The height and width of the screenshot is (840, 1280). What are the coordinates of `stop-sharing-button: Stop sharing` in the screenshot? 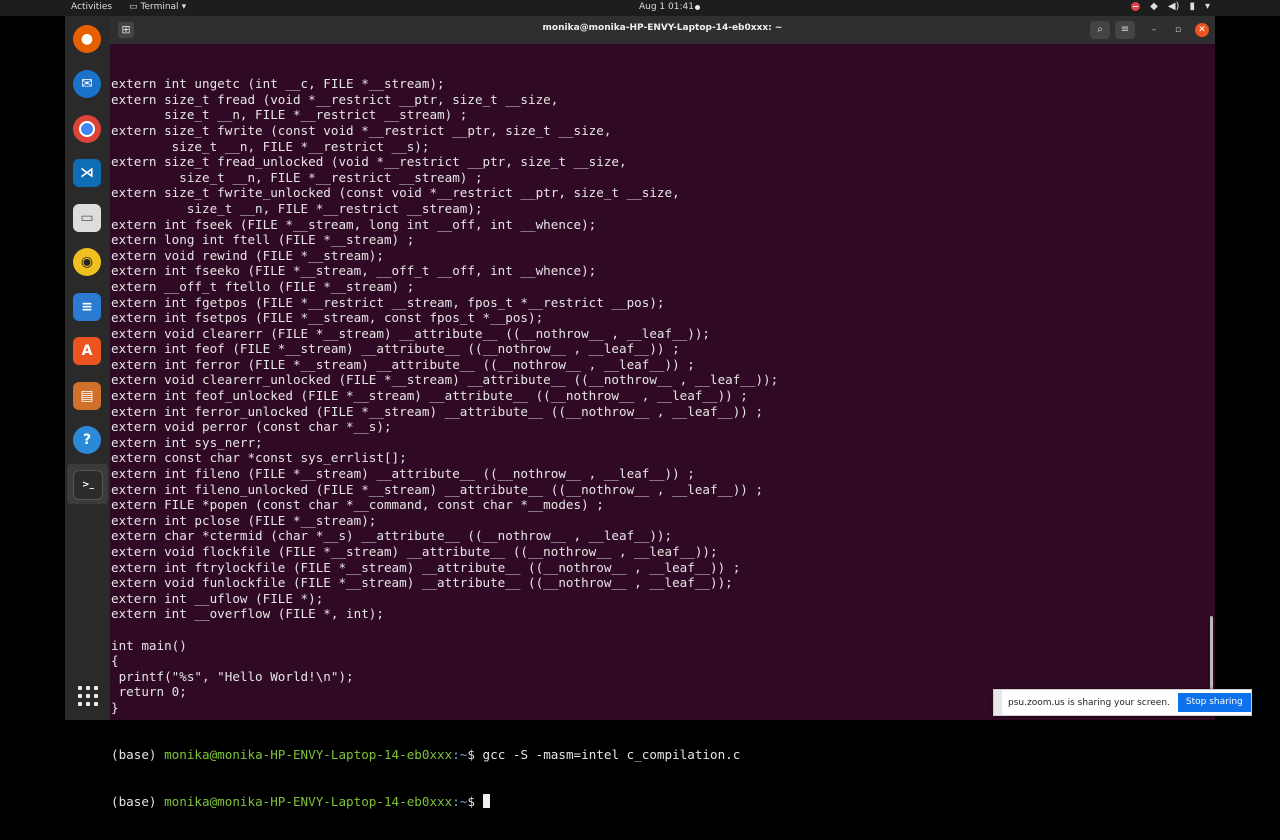 It's located at (1214, 702).